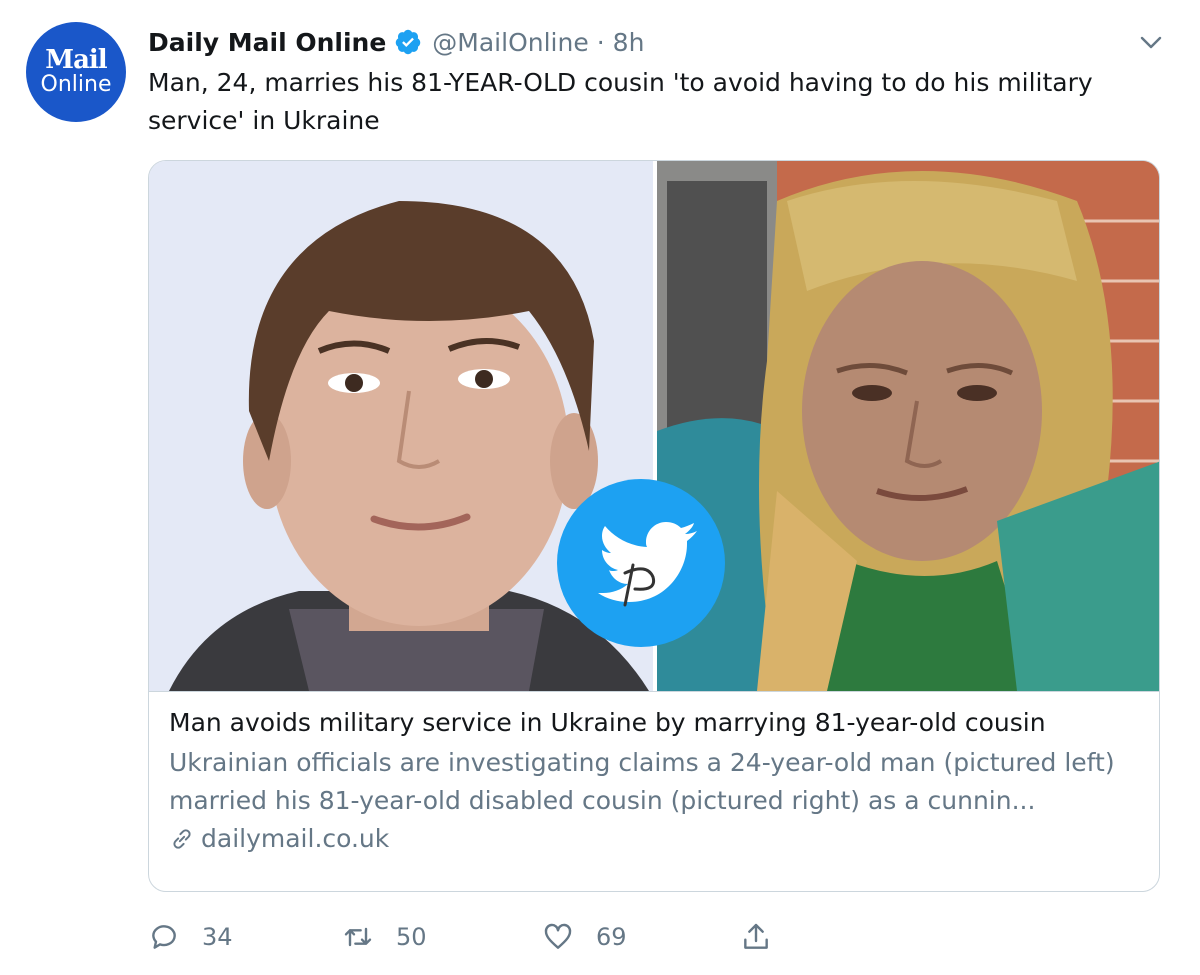  Describe the element at coordinates (584, 937) in the screenshot. I see `like-button: 69` at that location.